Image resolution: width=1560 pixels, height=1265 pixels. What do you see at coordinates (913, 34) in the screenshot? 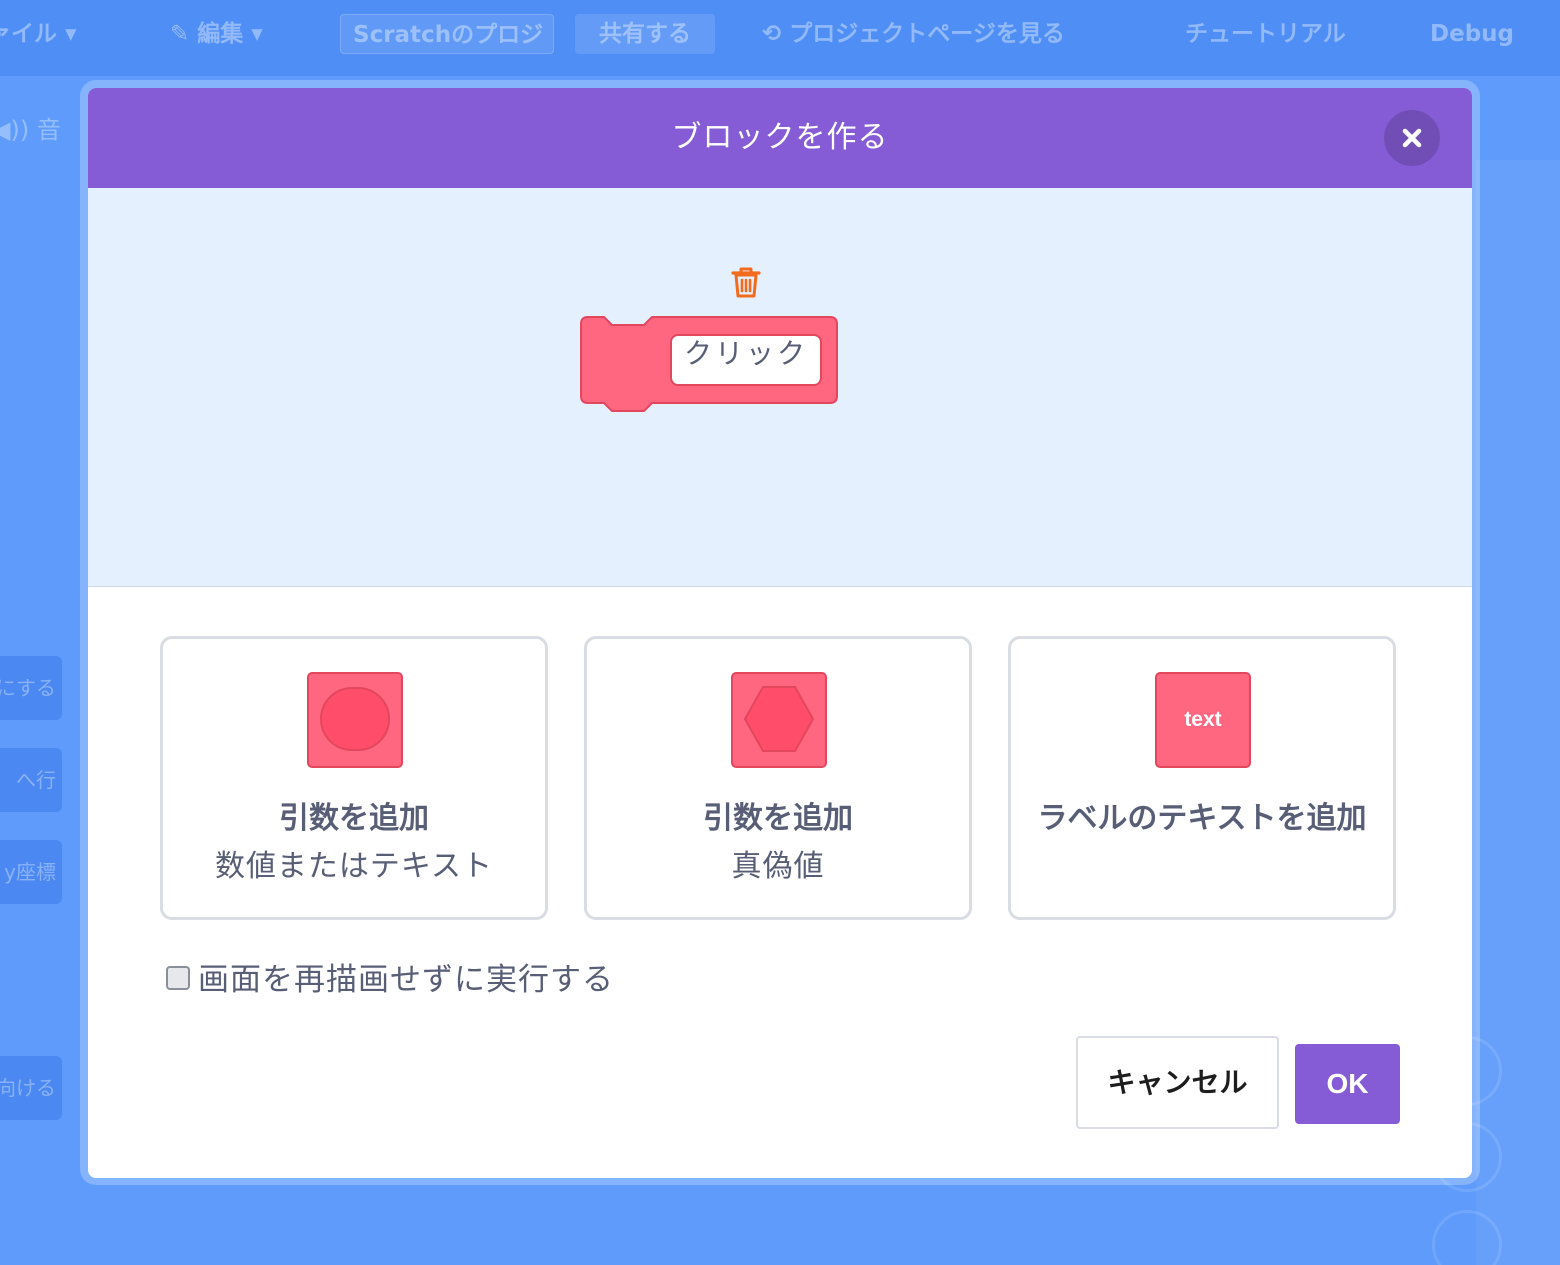
I see `see-project-page-button: ⟲ プロジェクトページを見る` at bounding box center [913, 34].